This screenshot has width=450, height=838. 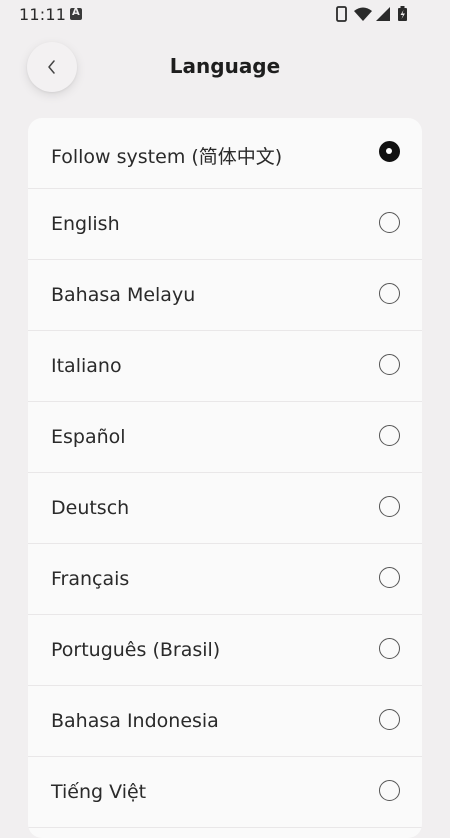 What do you see at coordinates (225, 579) in the screenshot?
I see `language-option-francais: Français` at bounding box center [225, 579].